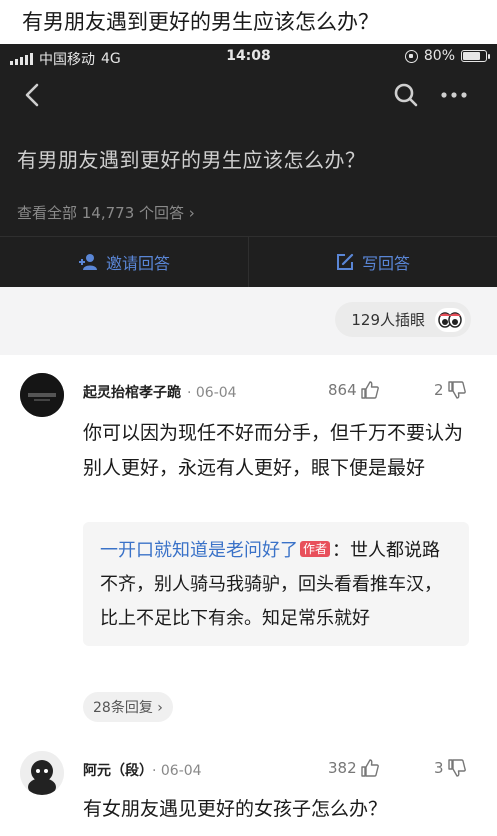  Describe the element at coordinates (248, 57) in the screenshot. I see `status-bar: 中国移动 4G 14:08 80%` at that location.